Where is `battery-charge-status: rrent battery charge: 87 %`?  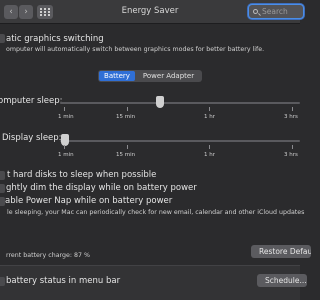
battery-charge-status: rrent battery charge: 87 % is located at coordinates (48, 255).